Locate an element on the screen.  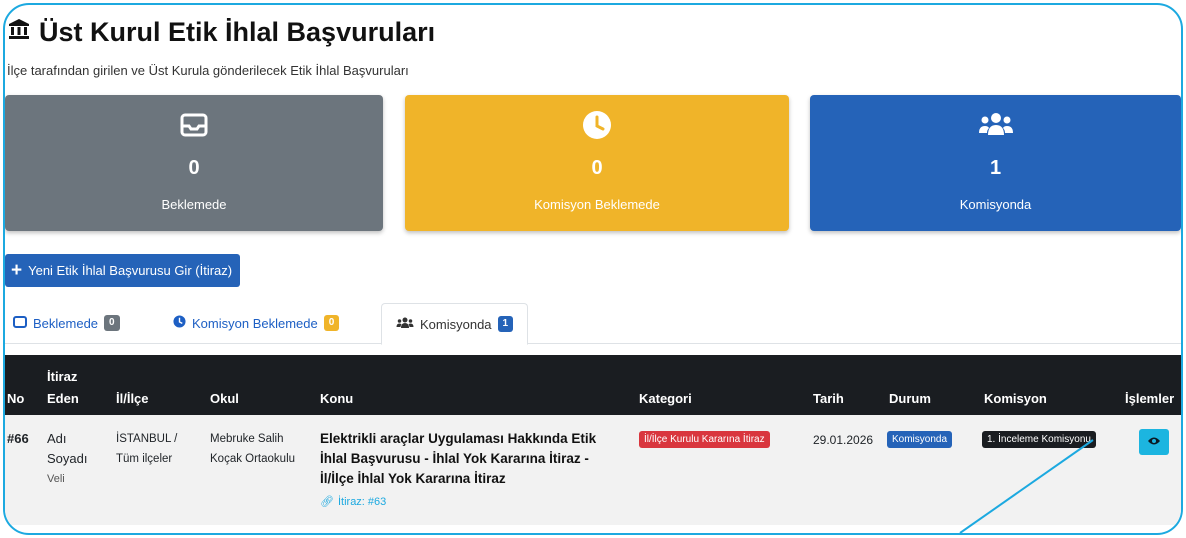
stat-label: Beklemede is located at coordinates (194, 204).